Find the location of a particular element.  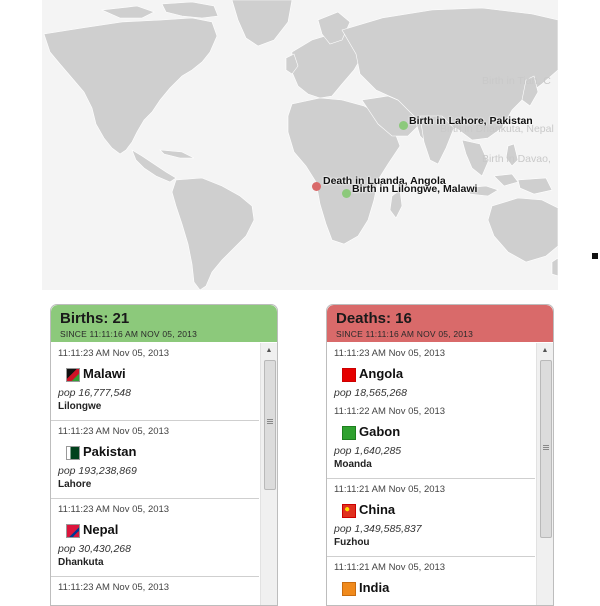

deaths-scrollbar: ▲ is located at coordinates (544, 474).